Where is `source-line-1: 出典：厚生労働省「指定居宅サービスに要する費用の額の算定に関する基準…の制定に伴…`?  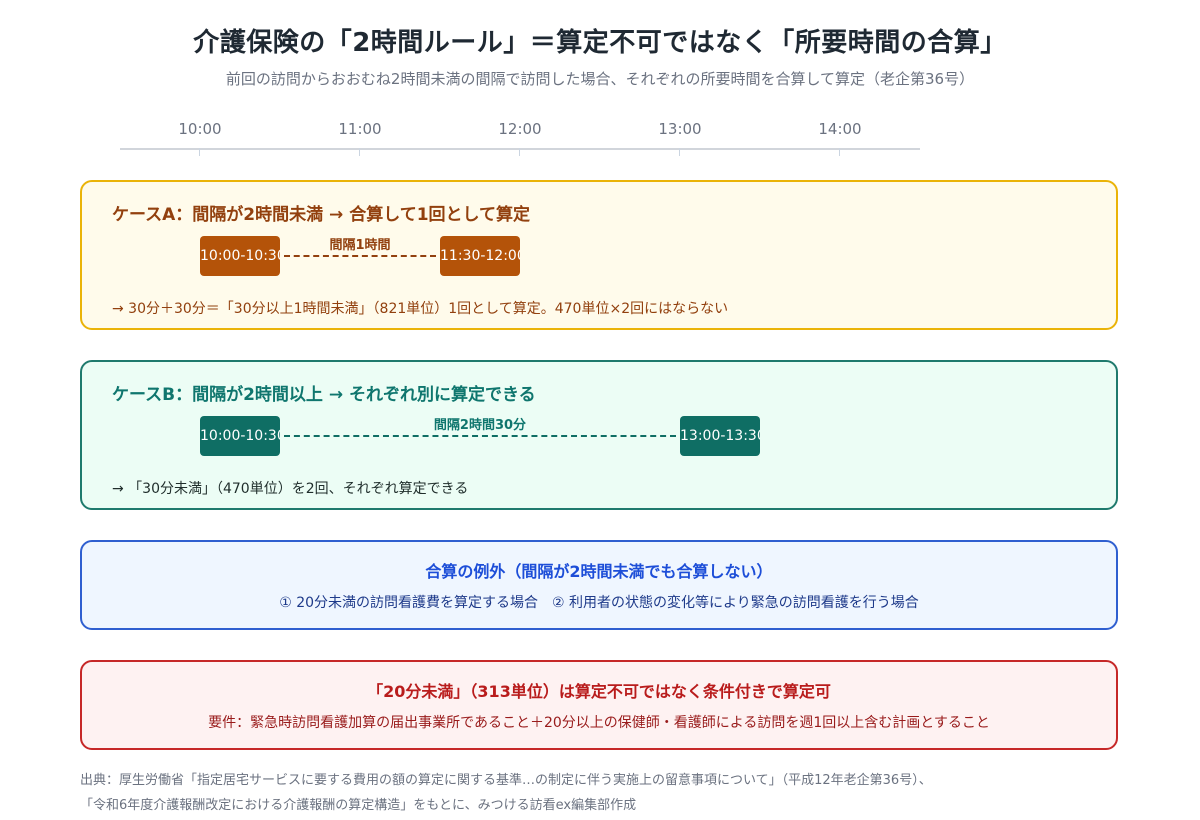 source-line-1: 出典：厚生労働省「指定居宅サービスに要する費用の額の算定に関する基準…の制定に伴… is located at coordinates (506, 780).